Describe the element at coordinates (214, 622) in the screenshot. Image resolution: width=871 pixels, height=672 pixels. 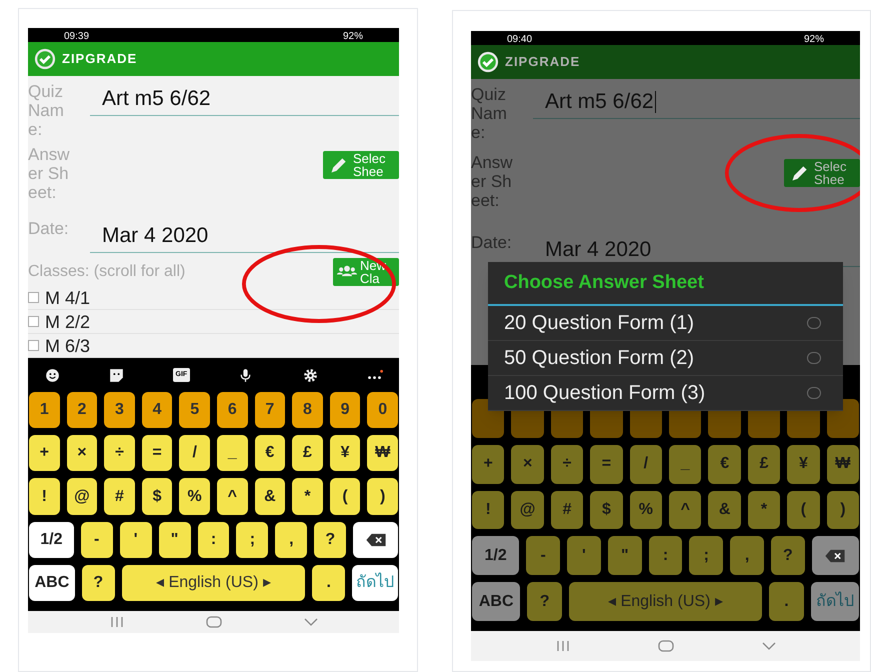
I see `home-icon` at that location.